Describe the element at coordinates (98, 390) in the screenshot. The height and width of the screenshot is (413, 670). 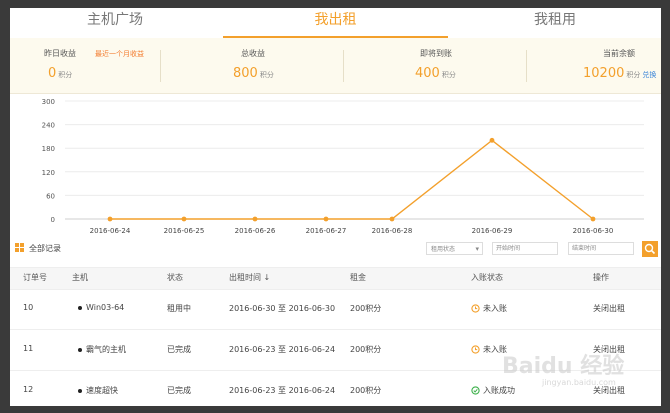
I see `host-name: 速度超快` at that location.